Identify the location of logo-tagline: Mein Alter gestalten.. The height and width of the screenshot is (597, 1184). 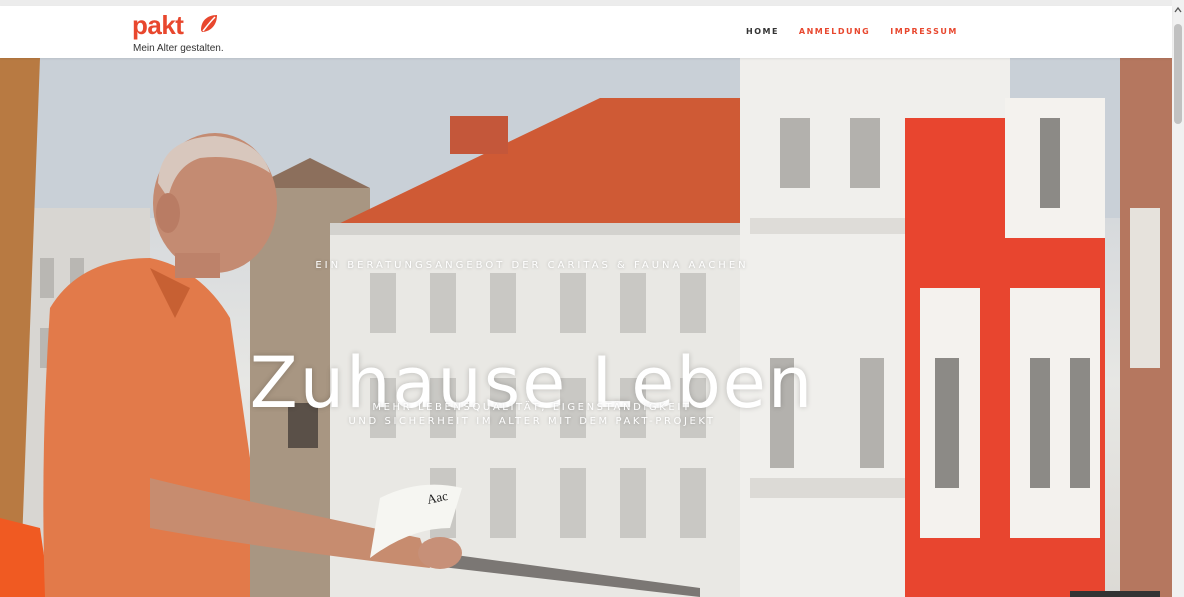
(178, 48).